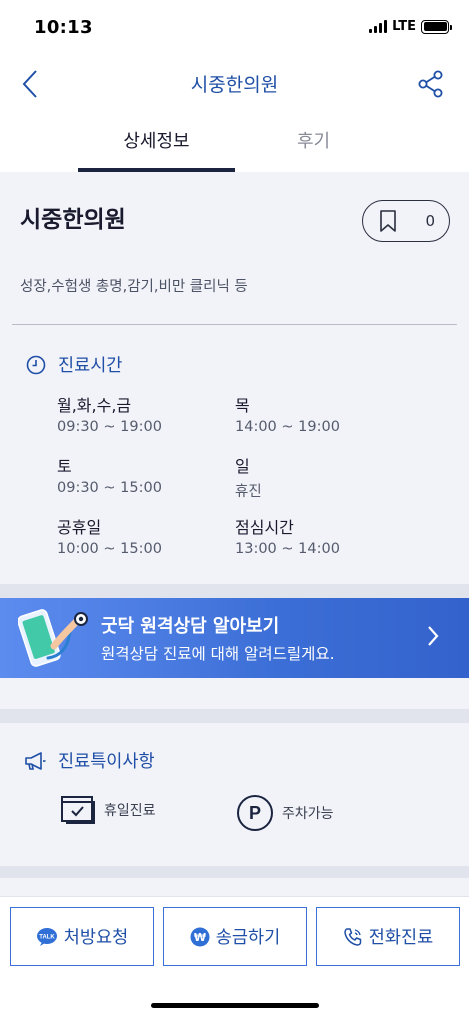  I want to click on action-label: 처방요청, so click(96, 938).